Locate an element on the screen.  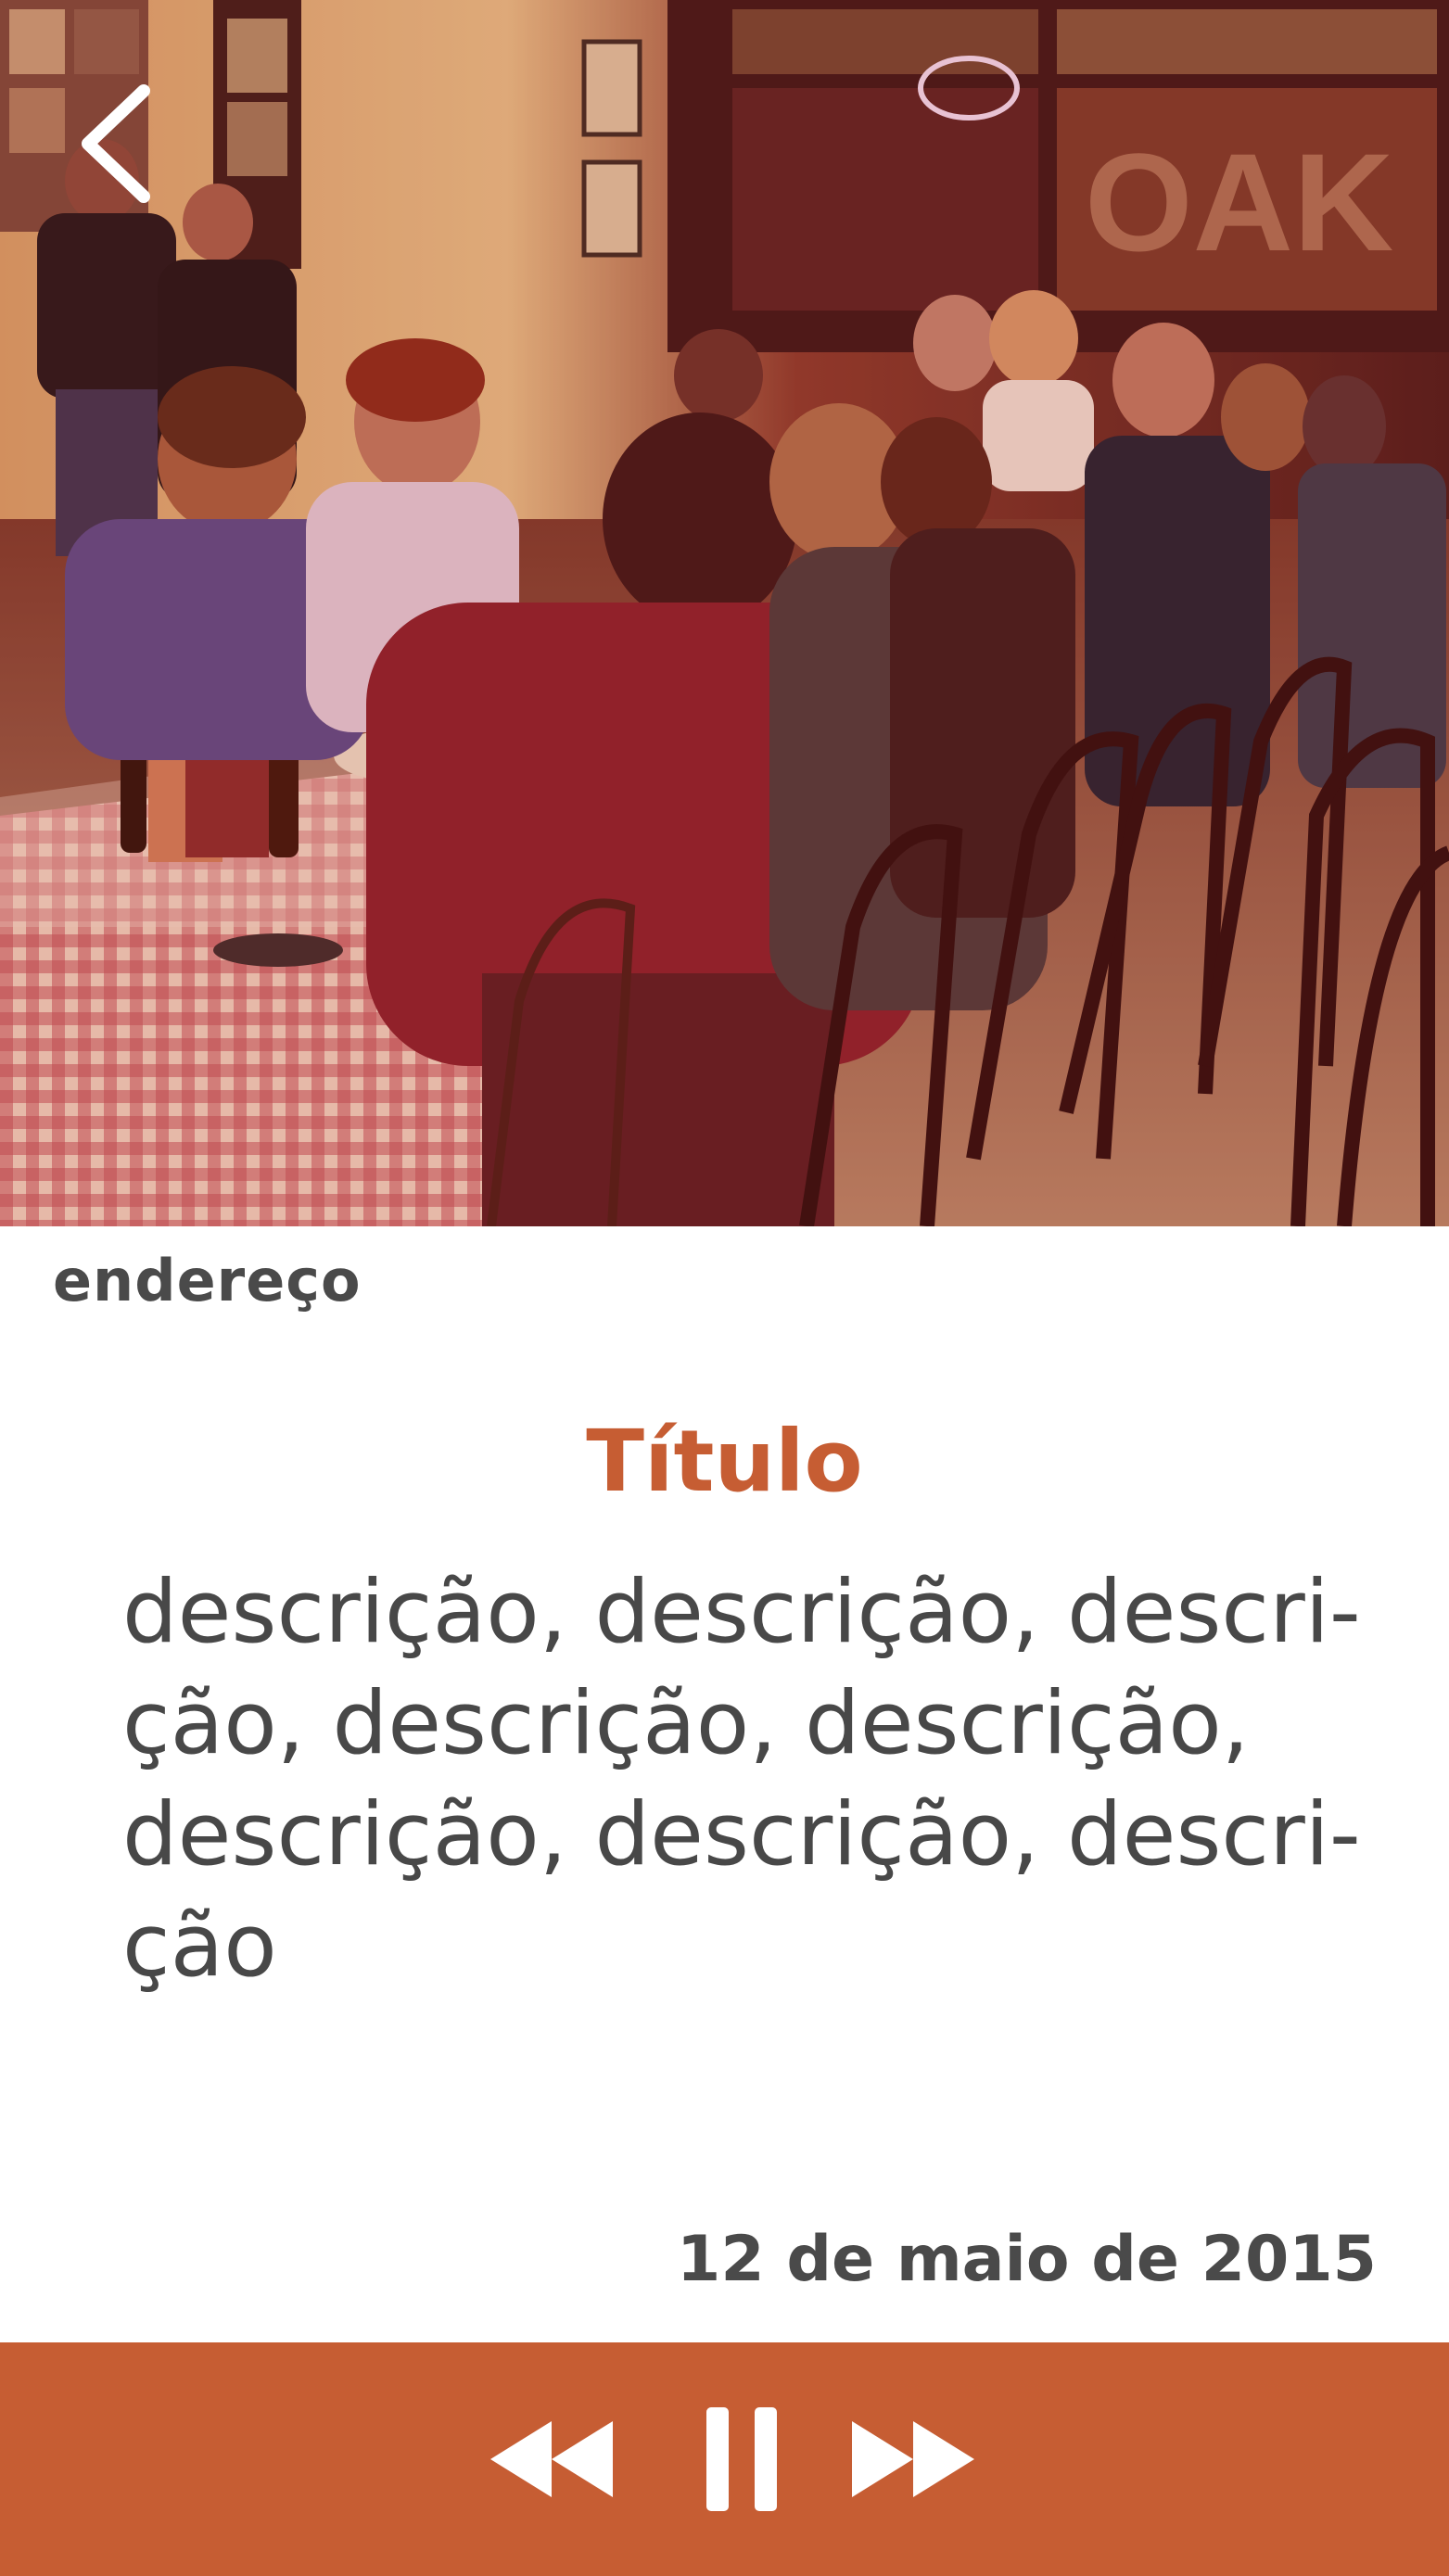
player-bar is located at coordinates (724, 2459).